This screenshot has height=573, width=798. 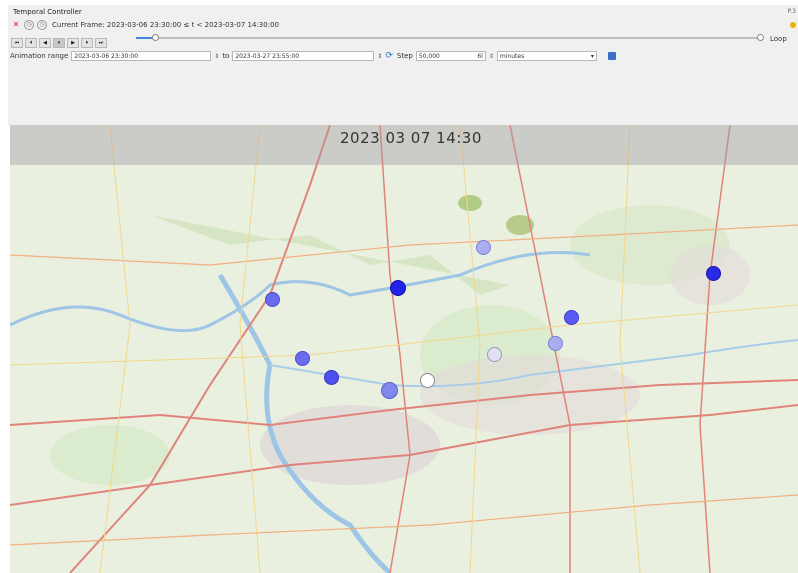 I want to click on range-end-value: 2023-03-27 23:55:00, so click(x=267, y=56).